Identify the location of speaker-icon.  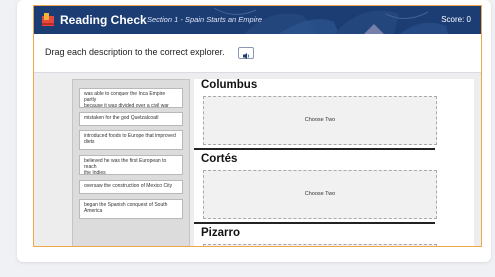
(246, 56).